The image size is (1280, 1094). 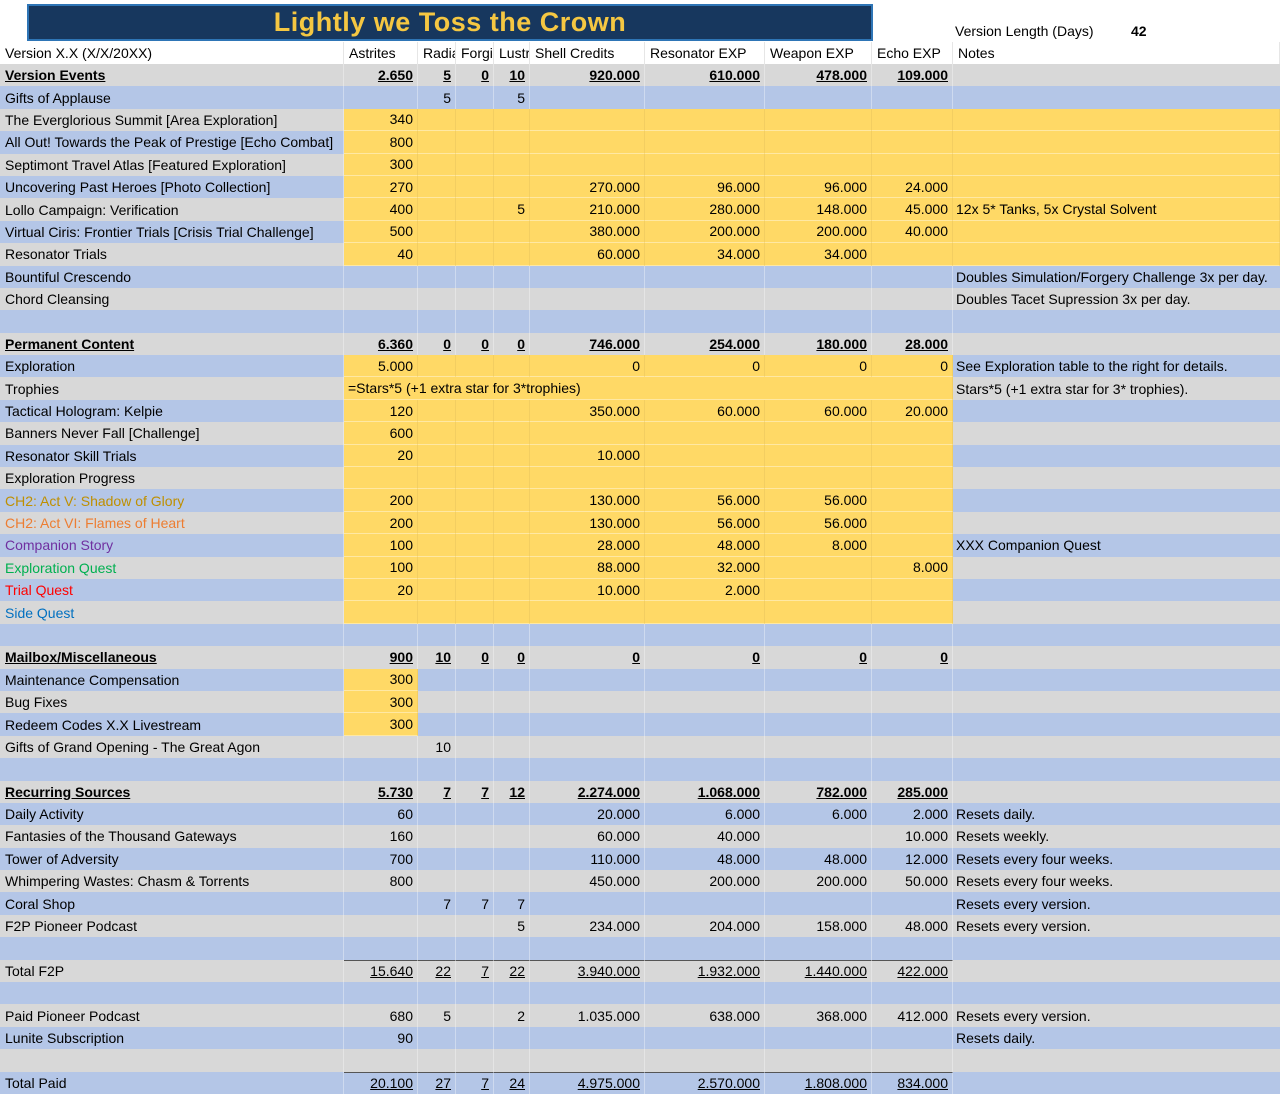 I want to click on value-cell: 7, so click(x=475, y=791).